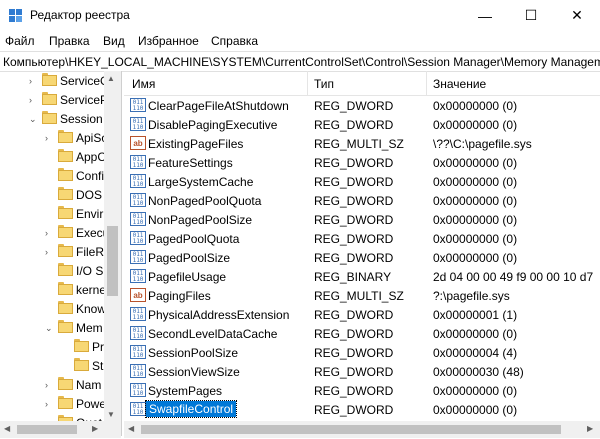 This screenshot has width=600, height=439. Describe the element at coordinates (531, 15) in the screenshot. I see `maximize-button: ☐` at that location.